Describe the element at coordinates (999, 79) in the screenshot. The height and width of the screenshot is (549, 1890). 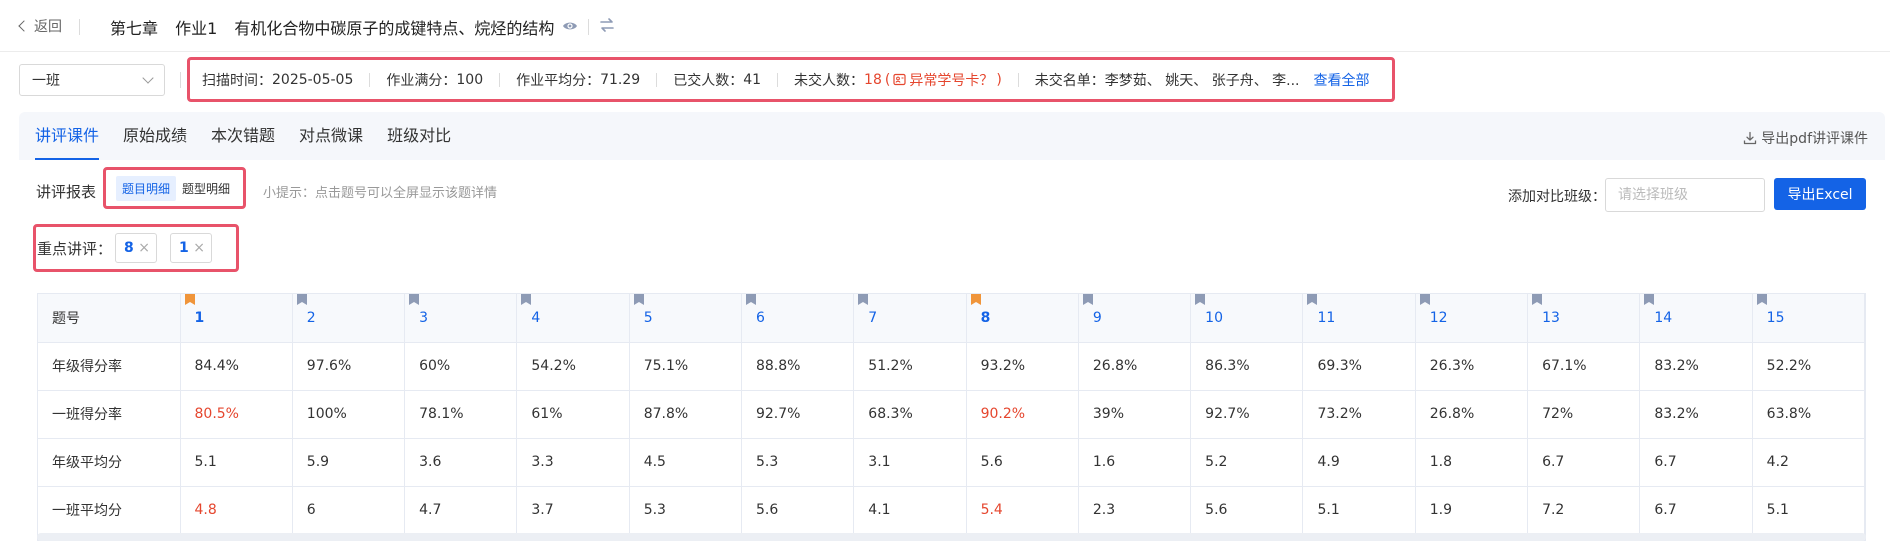
I see `paren-close: )` at that location.